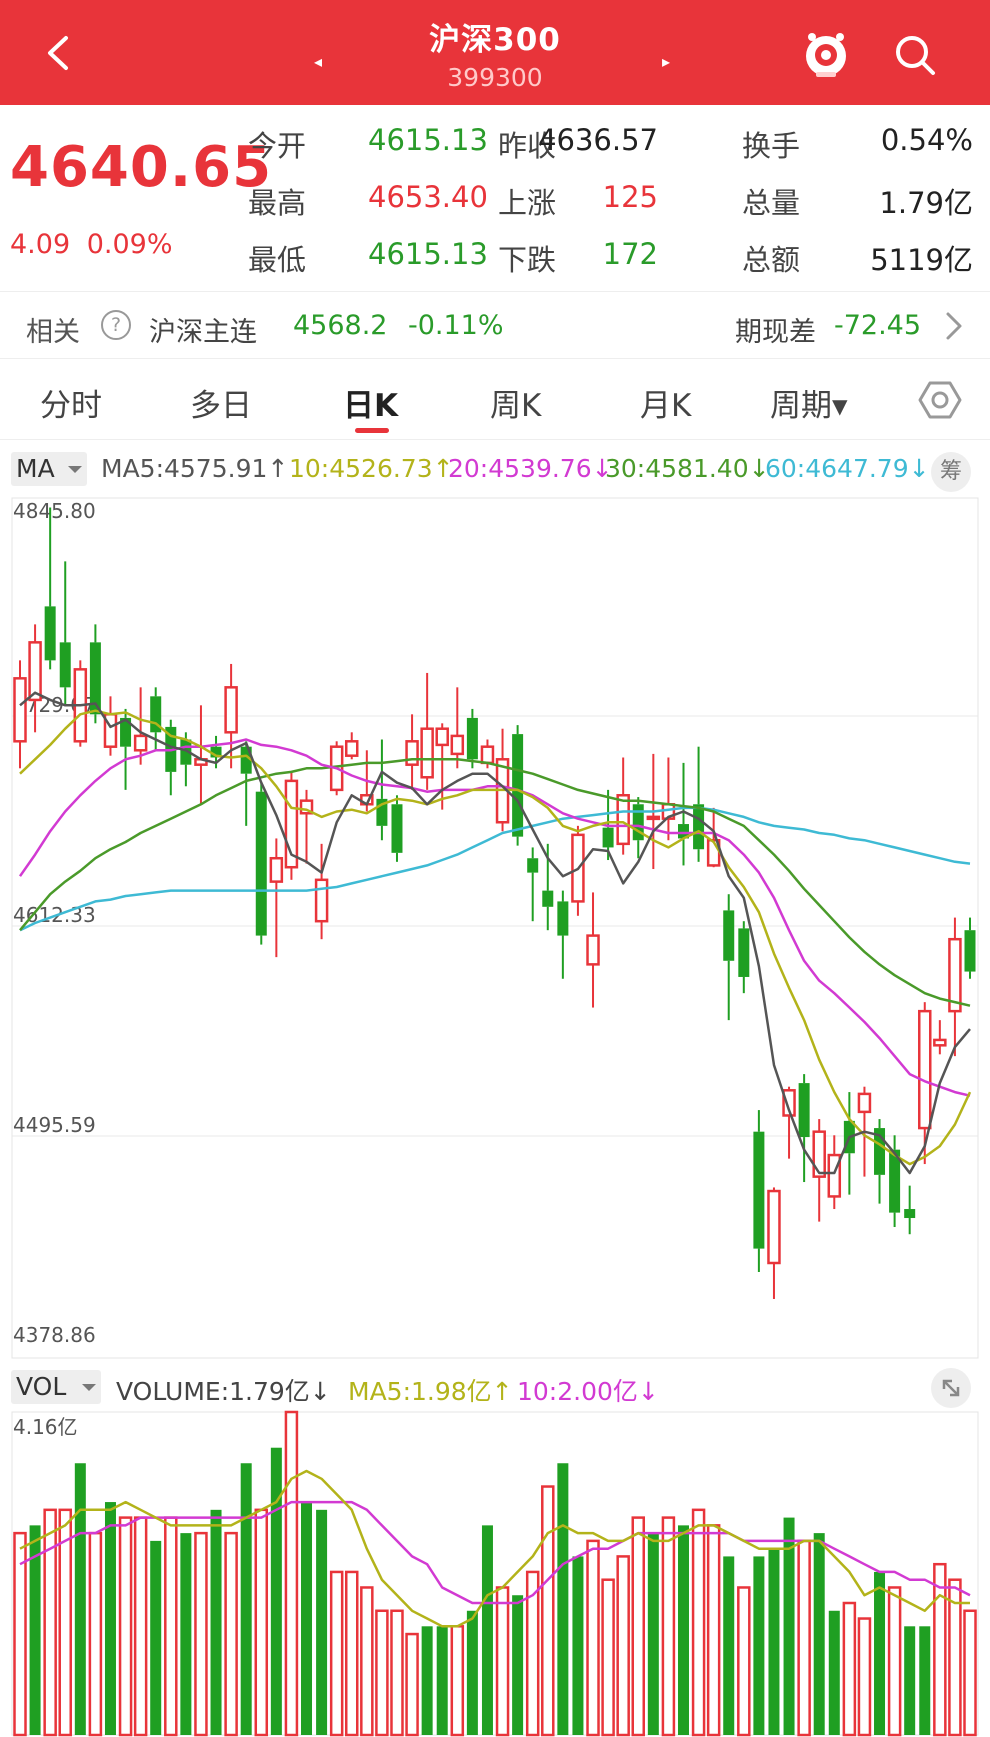 This screenshot has height=1737, width=990. What do you see at coordinates (940, 400) in the screenshot?
I see `settings-hexagon-icon` at bounding box center [940, 400].